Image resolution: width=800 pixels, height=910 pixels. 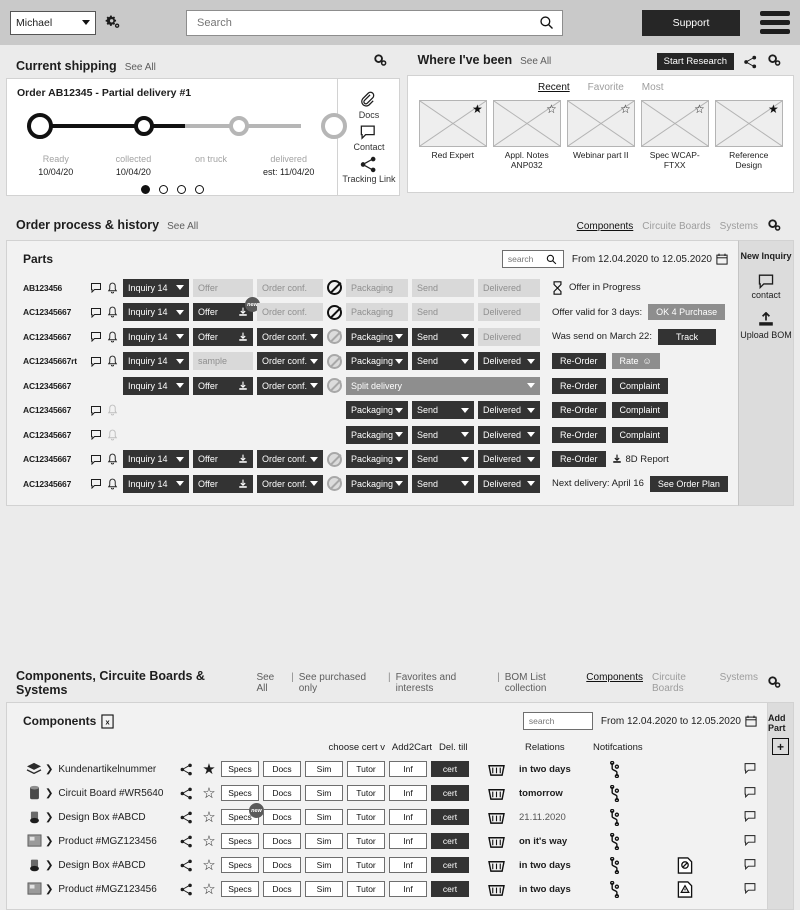 What do you see at coordinates (614, 683) in the screenshot?
I see `tab-components: Components` at bounding box center [614, 683].